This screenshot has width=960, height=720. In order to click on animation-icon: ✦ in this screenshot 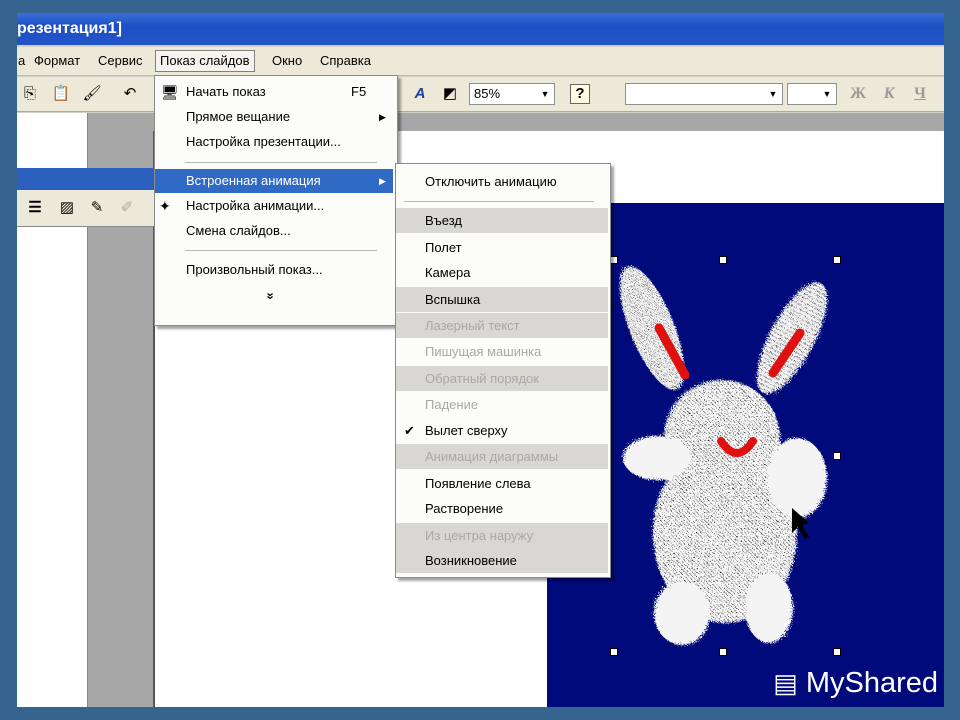, I will do `click(165, 206)`.